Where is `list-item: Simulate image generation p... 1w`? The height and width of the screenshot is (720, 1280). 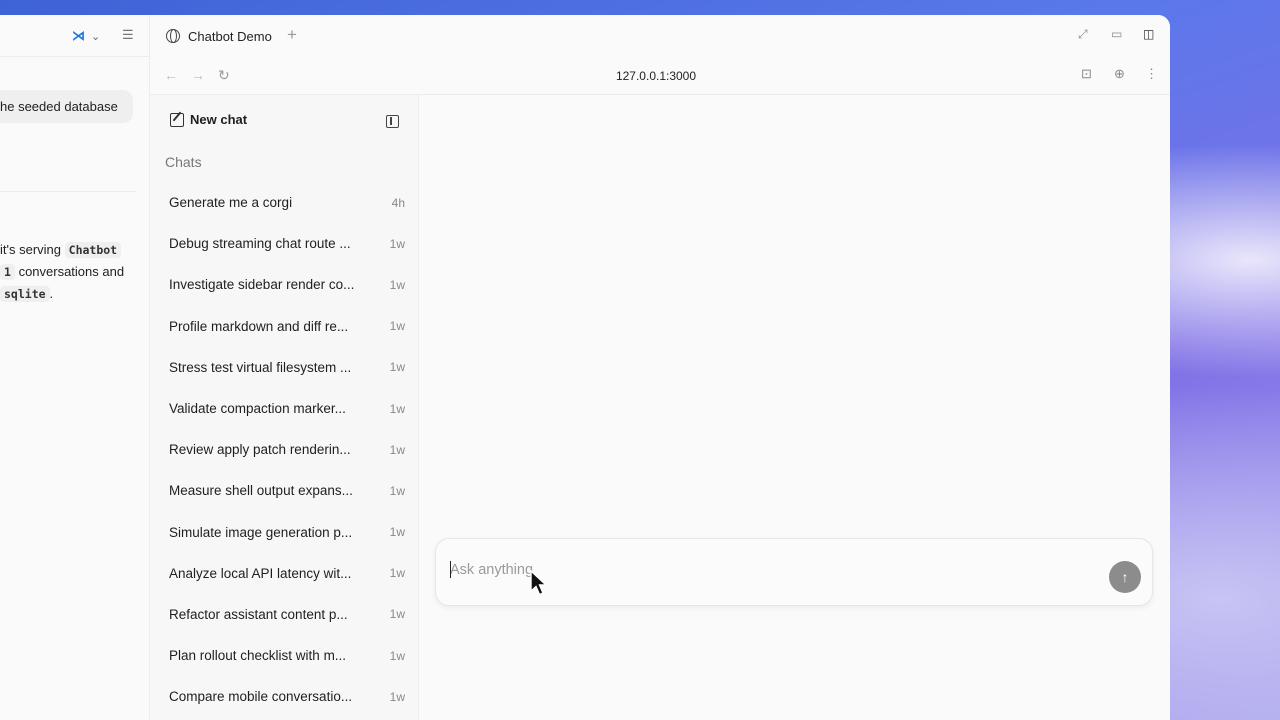
list-item: Simulate image generation p... 1w is located at coordinates (285, 532).